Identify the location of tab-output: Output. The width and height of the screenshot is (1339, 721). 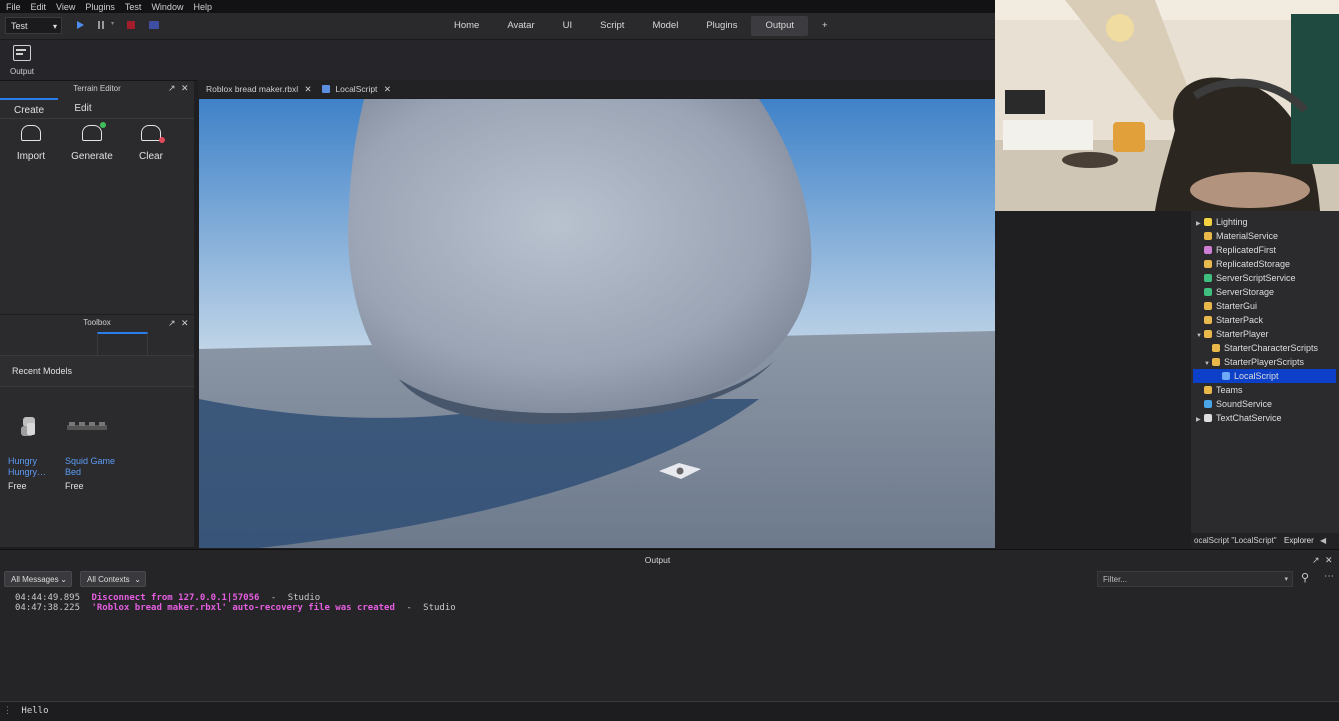
(780, 26).